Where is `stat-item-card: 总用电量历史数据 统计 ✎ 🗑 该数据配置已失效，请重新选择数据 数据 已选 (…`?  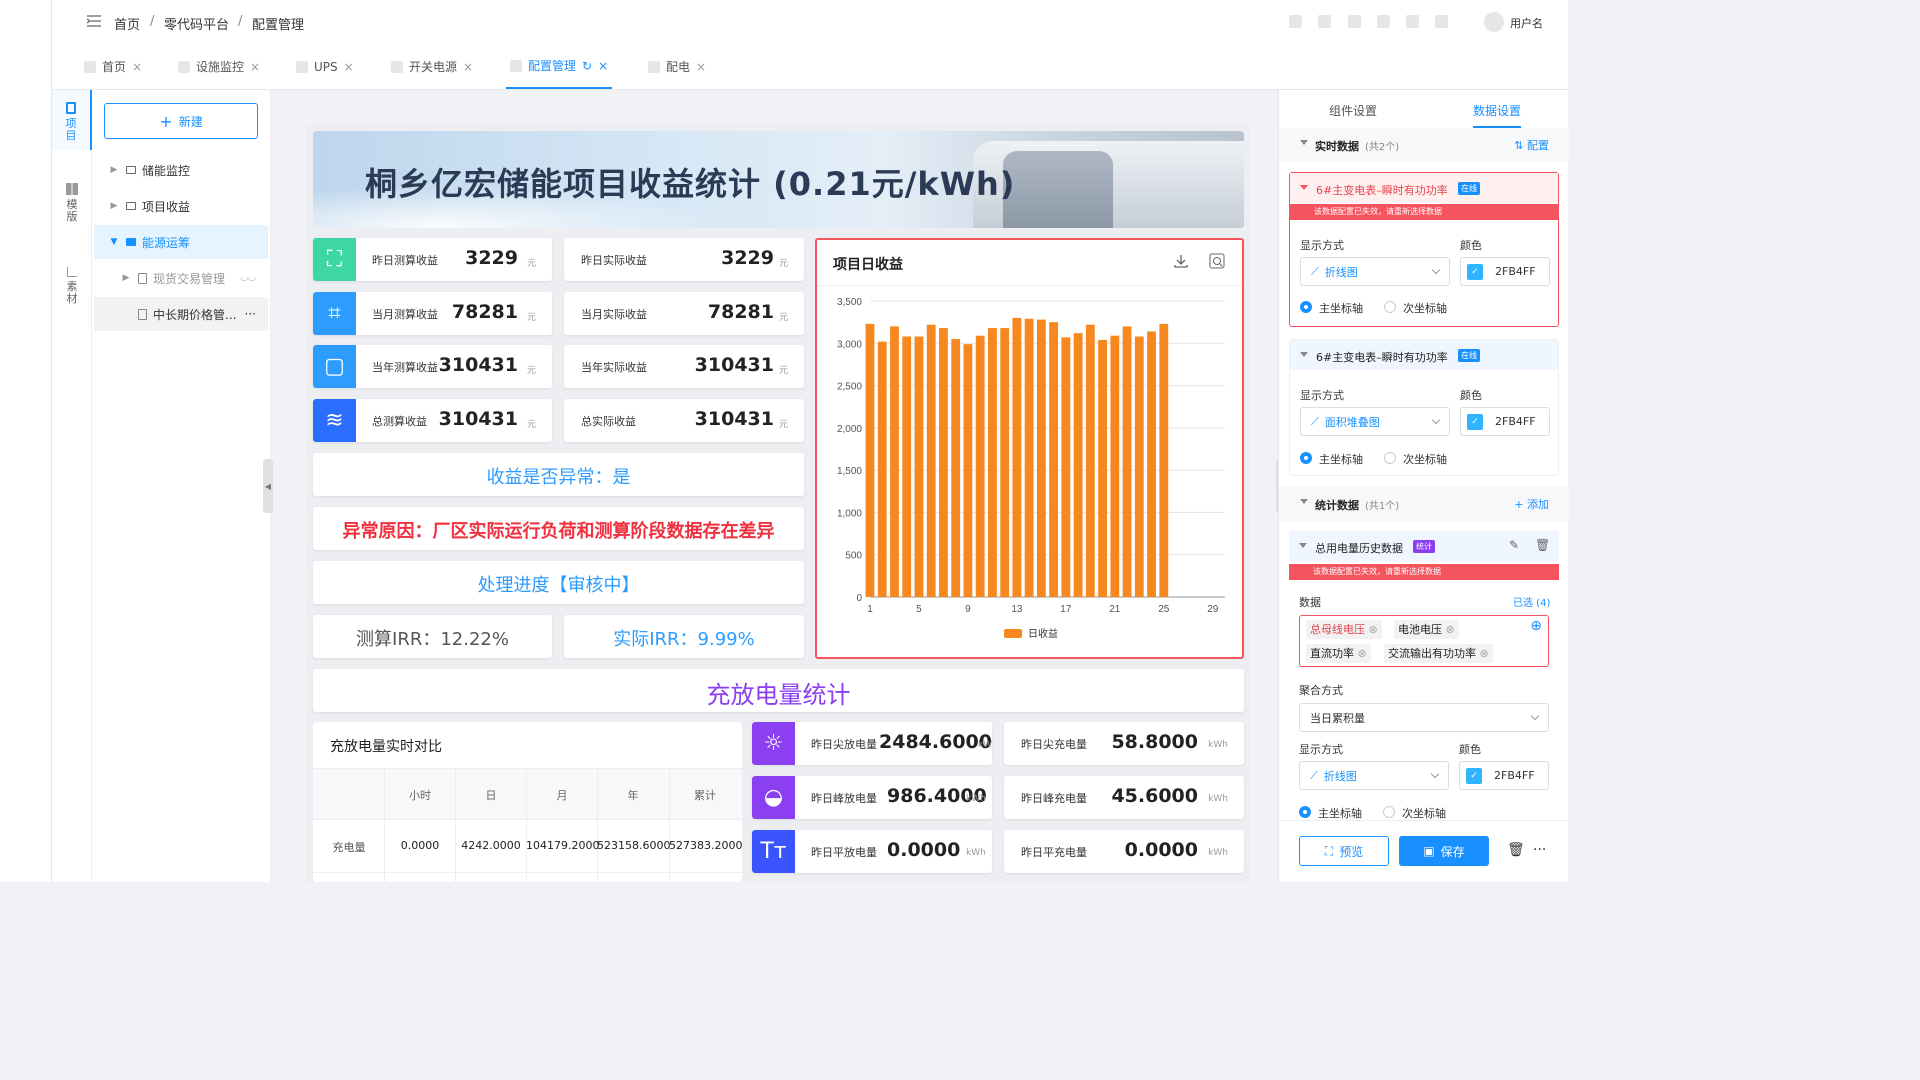
stat-item-card: 总用电量历史数据 统计 ✎ 🗑 该数据配置已失效，请重新选择数据 数据 已选 (… is located at coordinates (1424, 681).